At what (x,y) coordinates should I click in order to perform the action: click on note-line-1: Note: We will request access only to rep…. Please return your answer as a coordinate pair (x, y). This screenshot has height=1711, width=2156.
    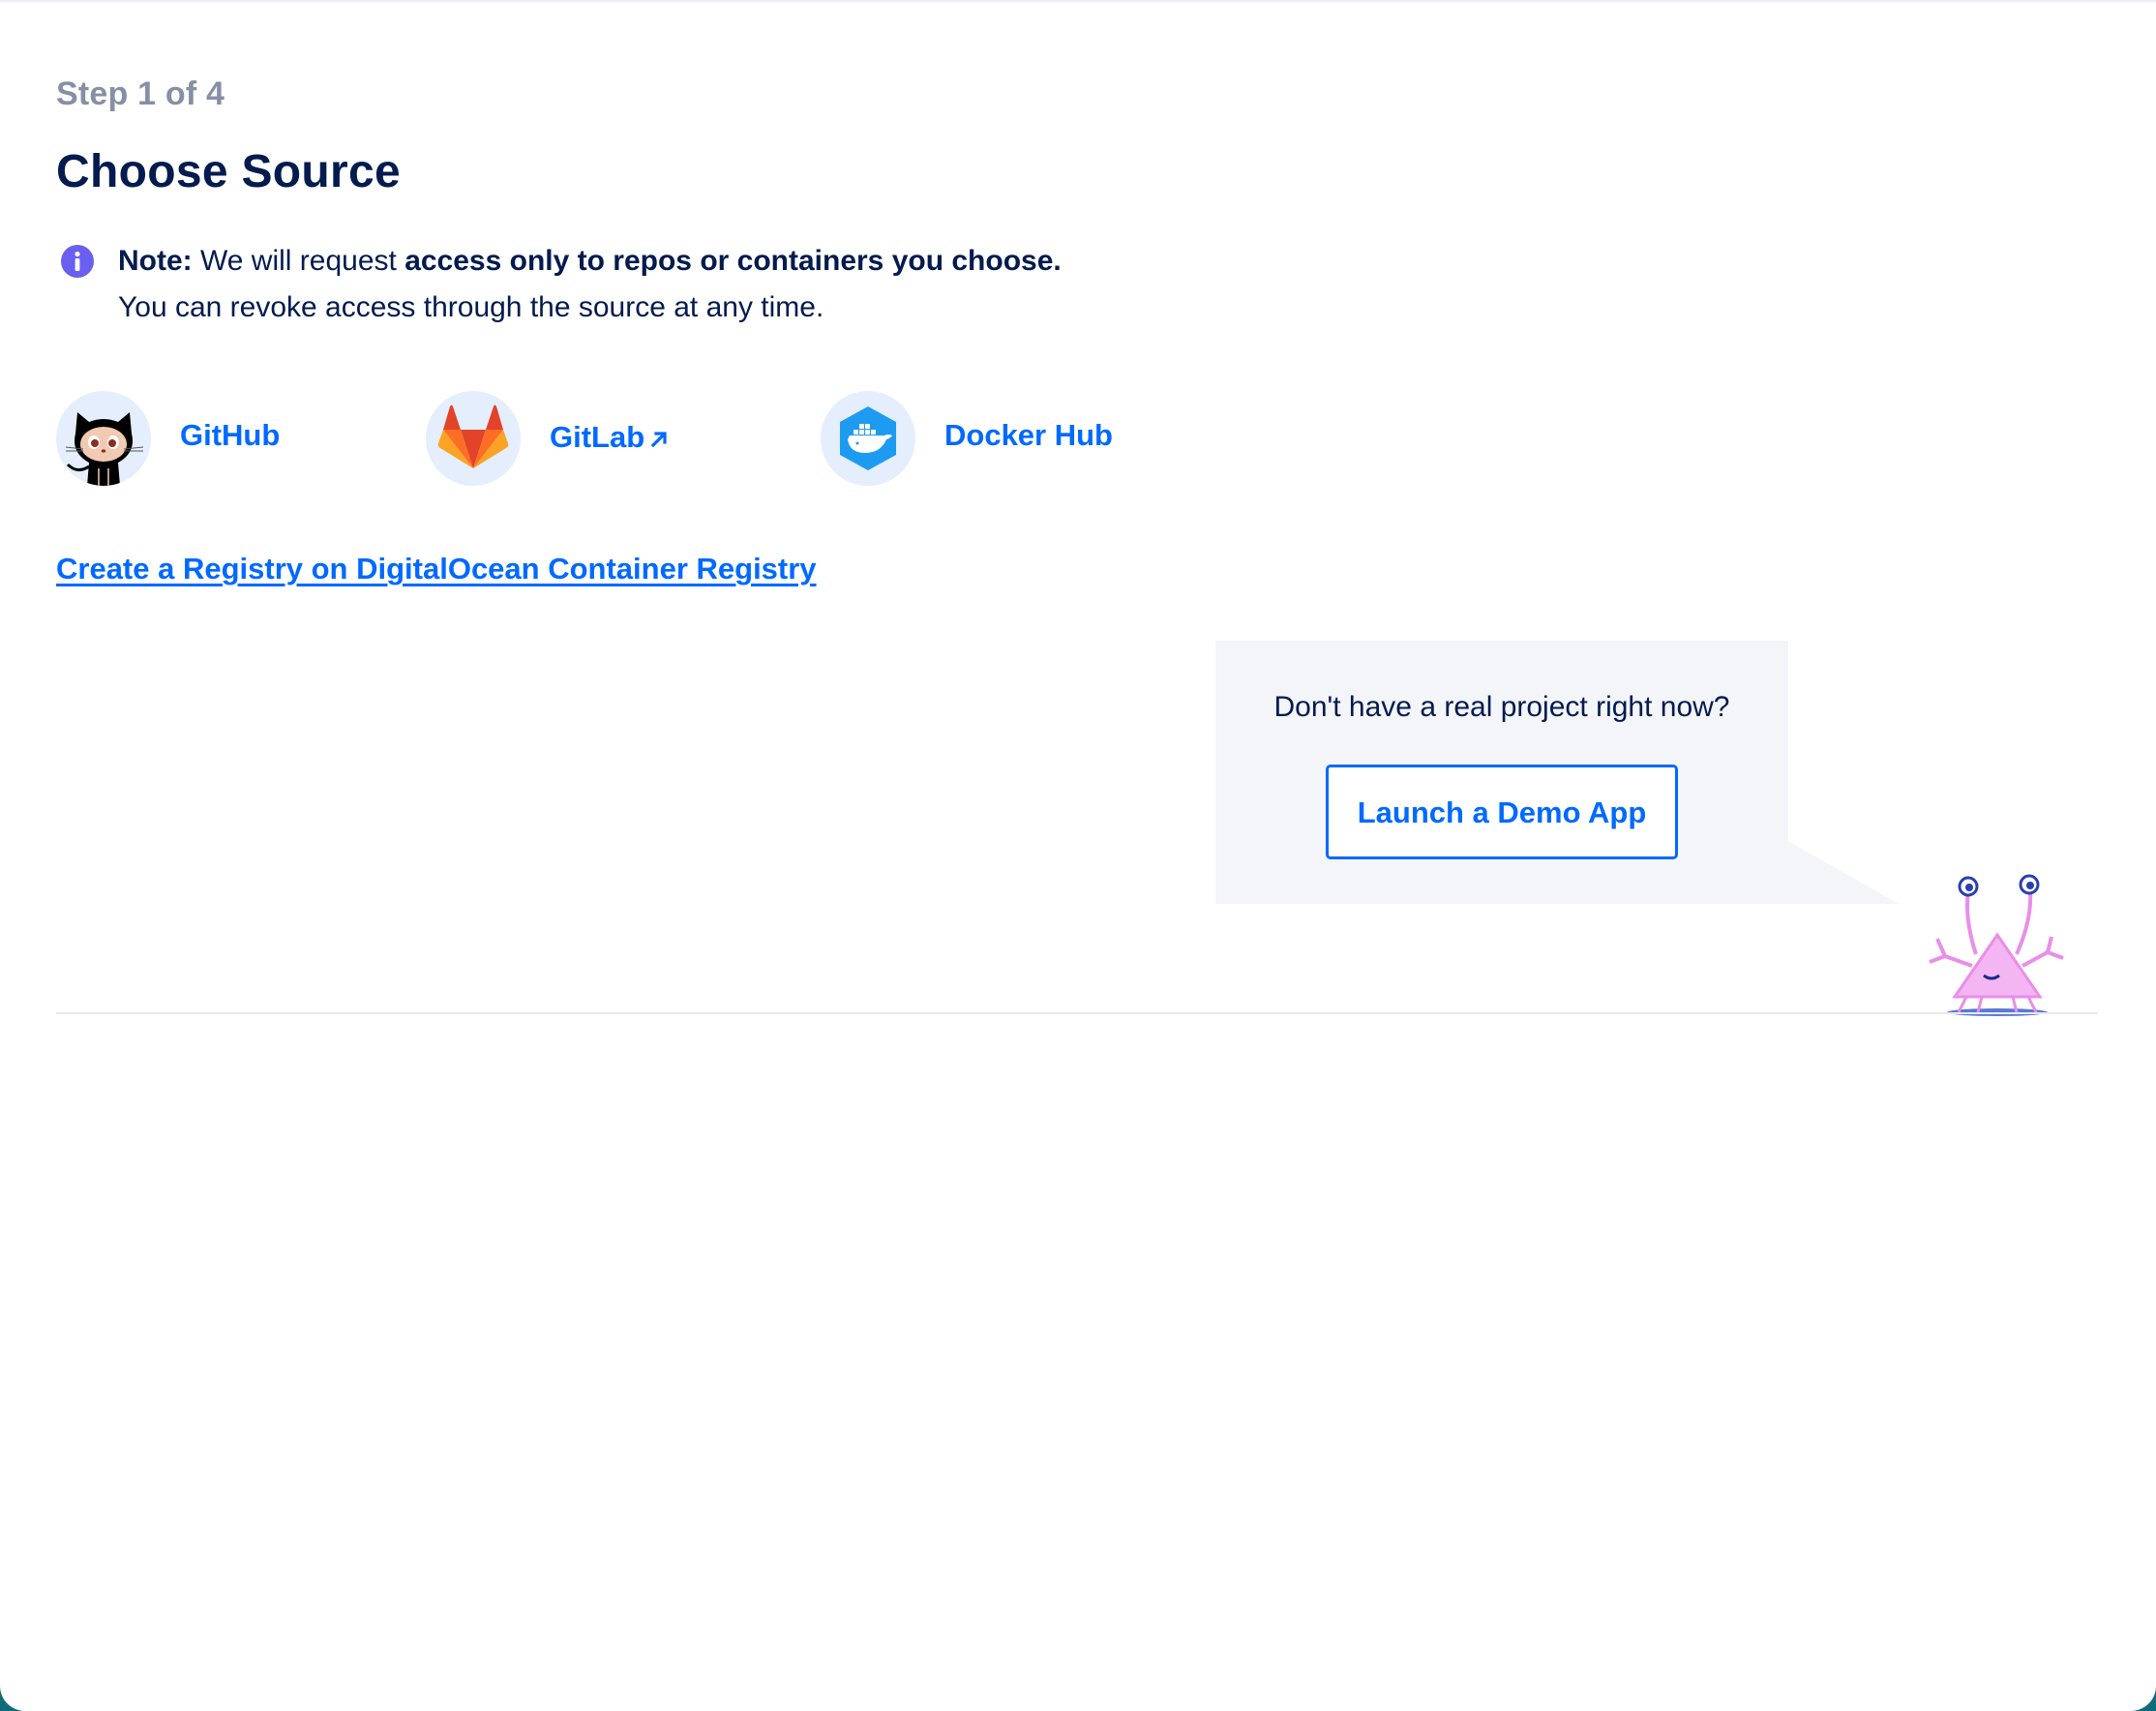
    Looking at the image, I should click on (590, 261).